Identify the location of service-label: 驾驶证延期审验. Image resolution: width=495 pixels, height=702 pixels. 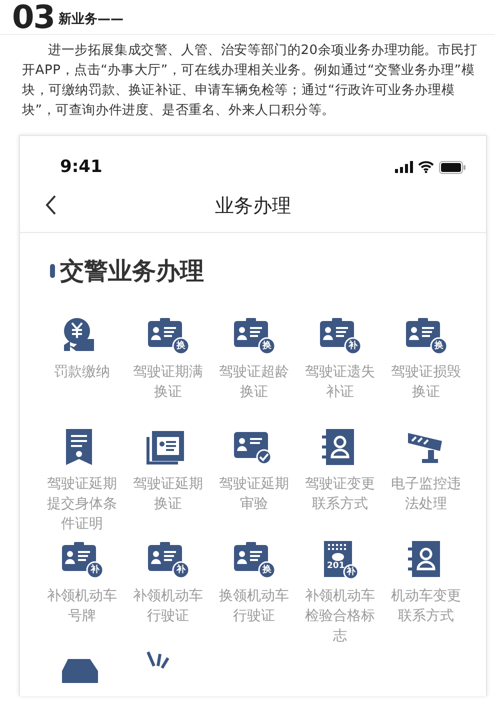
(254, 494).